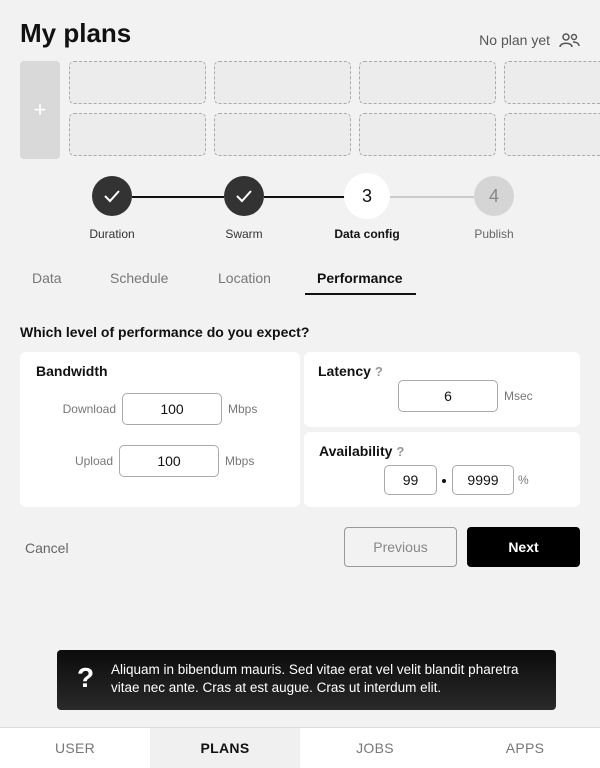 The width and height of the screenshot is (600, 768). I want to click on latency-input: 6, so click(448, 396).